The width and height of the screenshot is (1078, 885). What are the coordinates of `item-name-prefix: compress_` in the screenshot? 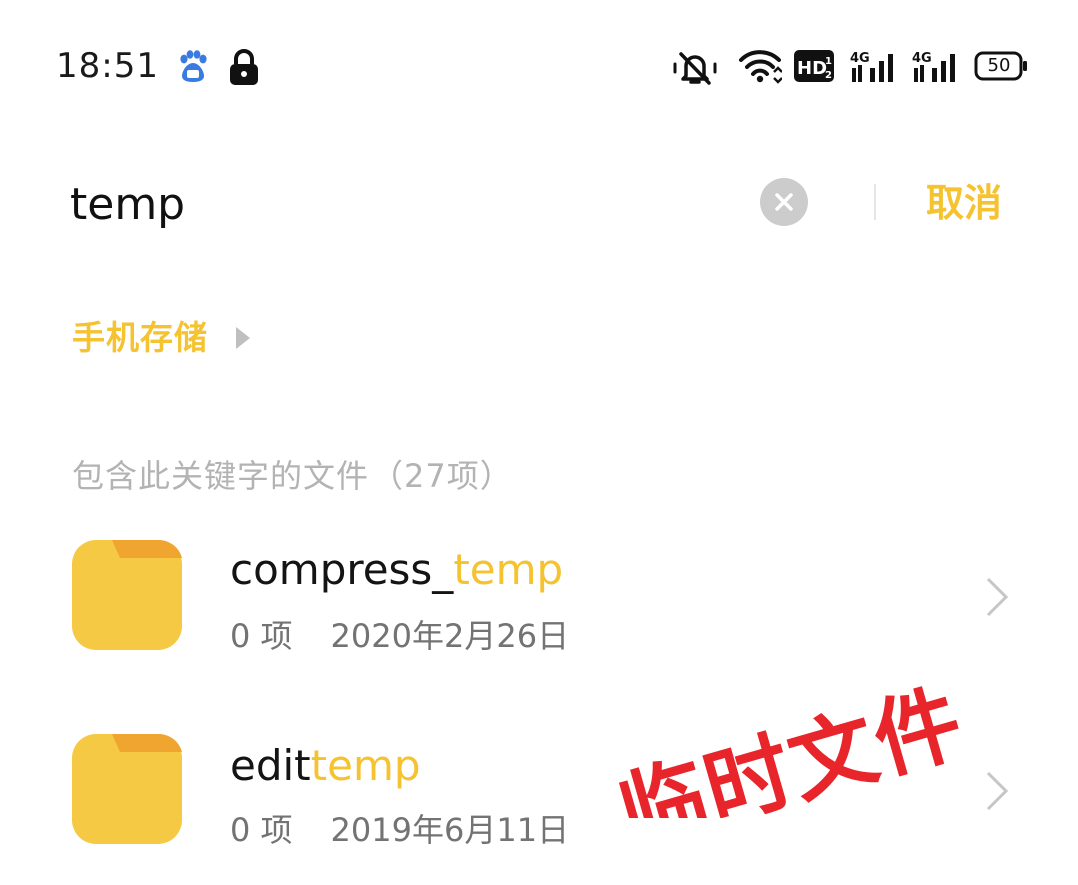 It's located at (342, 569).